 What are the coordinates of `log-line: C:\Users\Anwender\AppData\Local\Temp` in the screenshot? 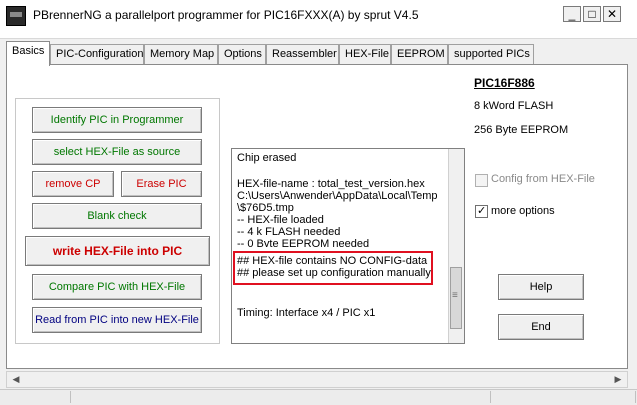 It's located at (337, 196).